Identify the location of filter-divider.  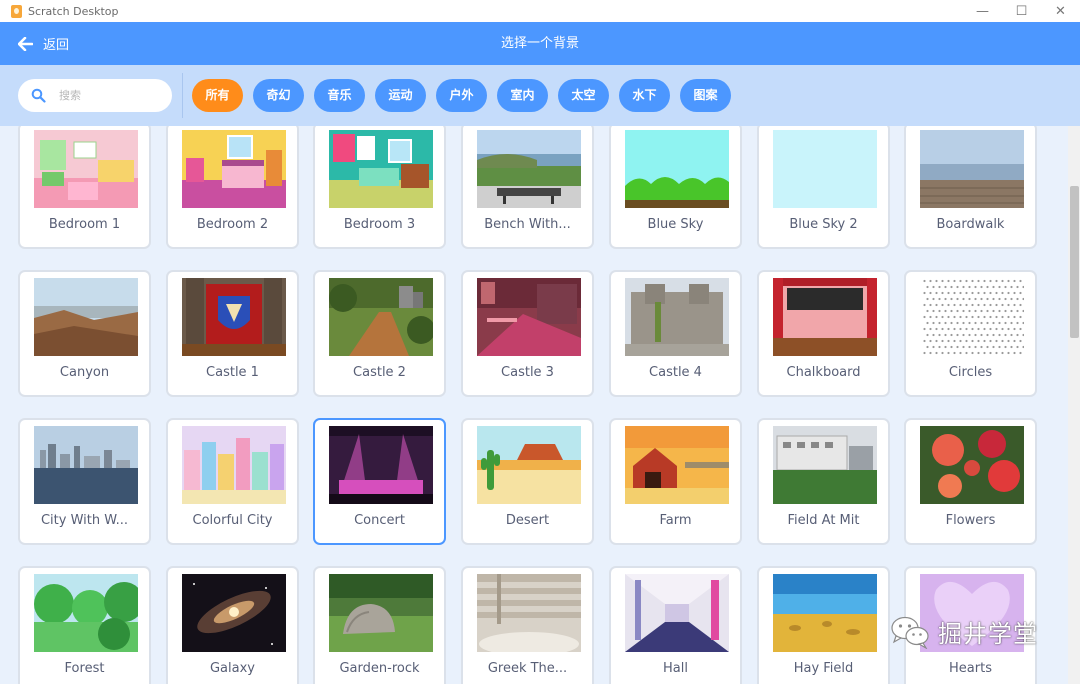
(182, 95).